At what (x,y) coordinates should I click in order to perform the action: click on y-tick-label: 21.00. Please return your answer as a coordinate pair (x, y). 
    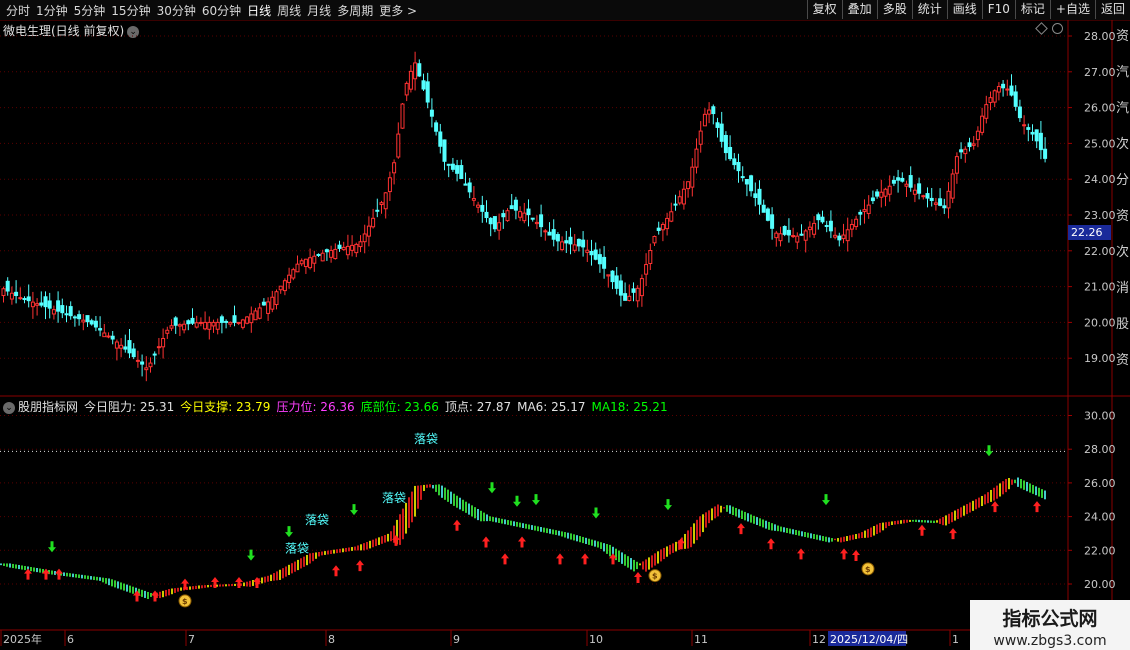
    Looking at the image, I should click on (1100, 287).